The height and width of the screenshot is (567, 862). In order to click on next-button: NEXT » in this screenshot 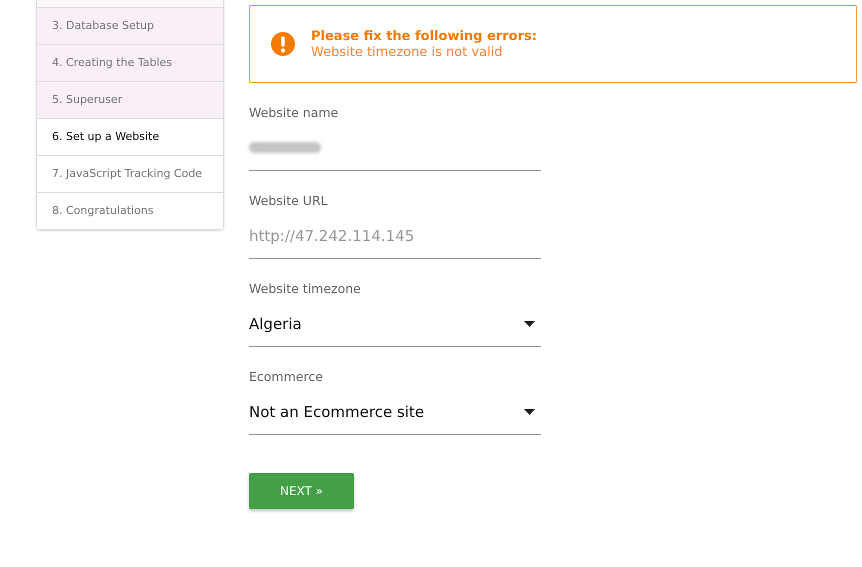, I will do `click(301, 491)`.